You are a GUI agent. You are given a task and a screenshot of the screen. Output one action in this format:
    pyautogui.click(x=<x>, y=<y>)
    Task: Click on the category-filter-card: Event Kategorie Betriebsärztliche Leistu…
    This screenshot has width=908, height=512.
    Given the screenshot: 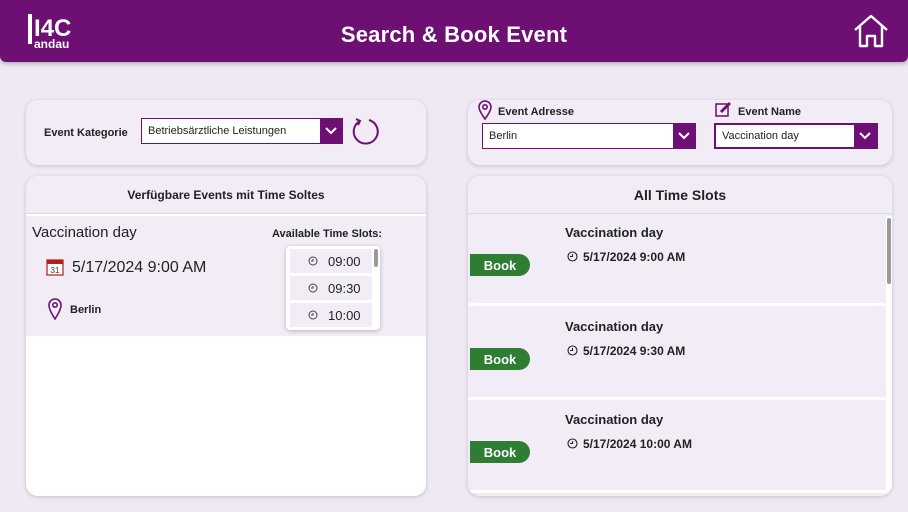 What is the action you would take?
    pyautogui.click(x=226, y=132)
    